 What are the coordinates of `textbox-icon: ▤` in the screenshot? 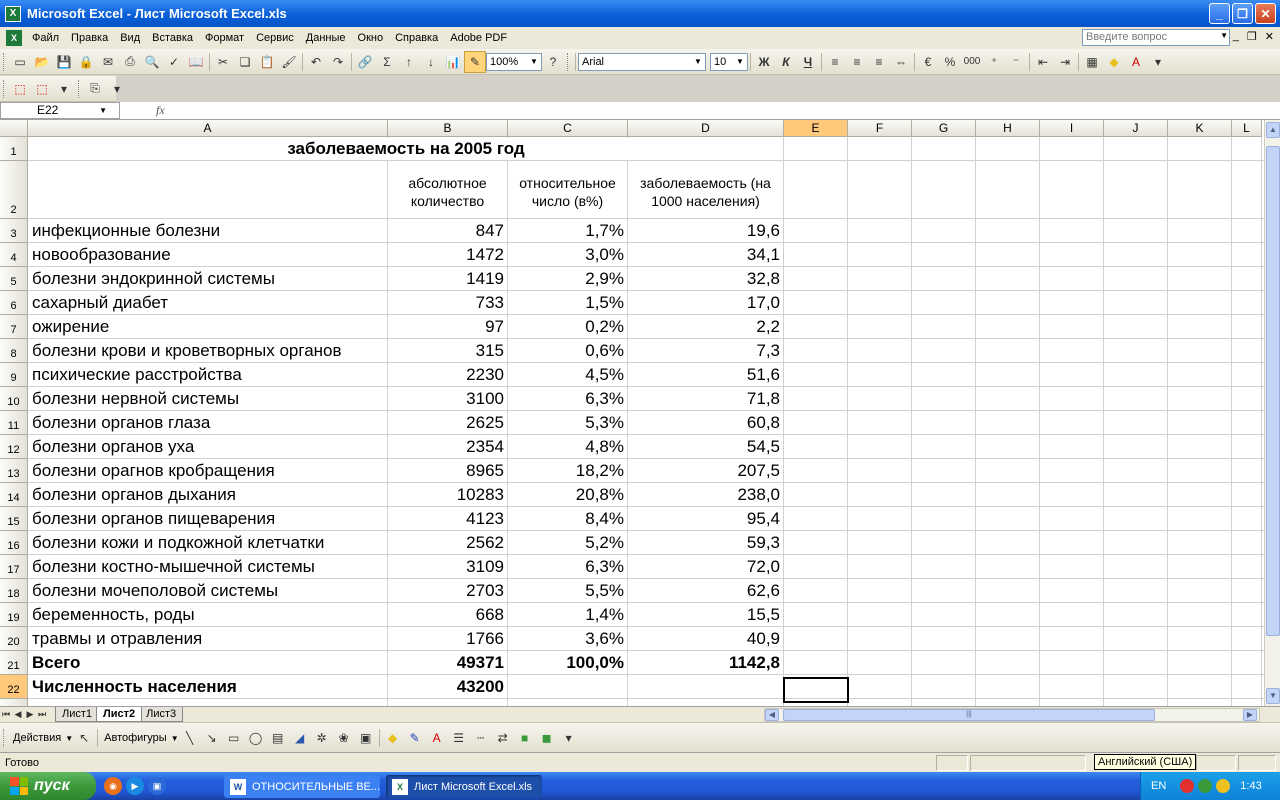 It's located at (278, 738).